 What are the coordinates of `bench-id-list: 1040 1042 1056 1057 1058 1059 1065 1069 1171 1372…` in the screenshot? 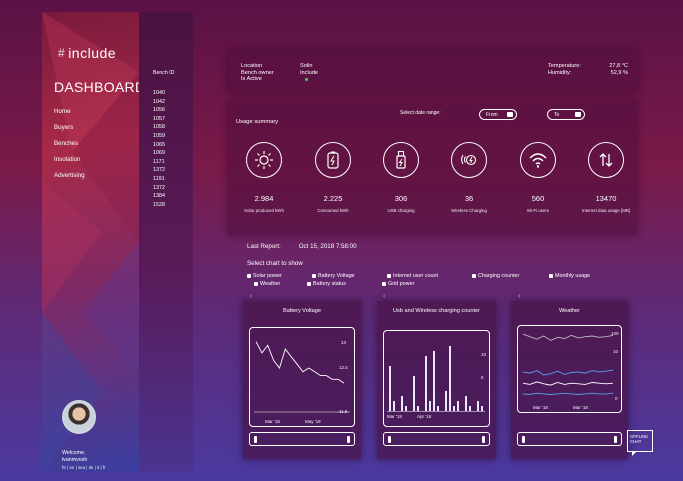 It's located at (159, 149).